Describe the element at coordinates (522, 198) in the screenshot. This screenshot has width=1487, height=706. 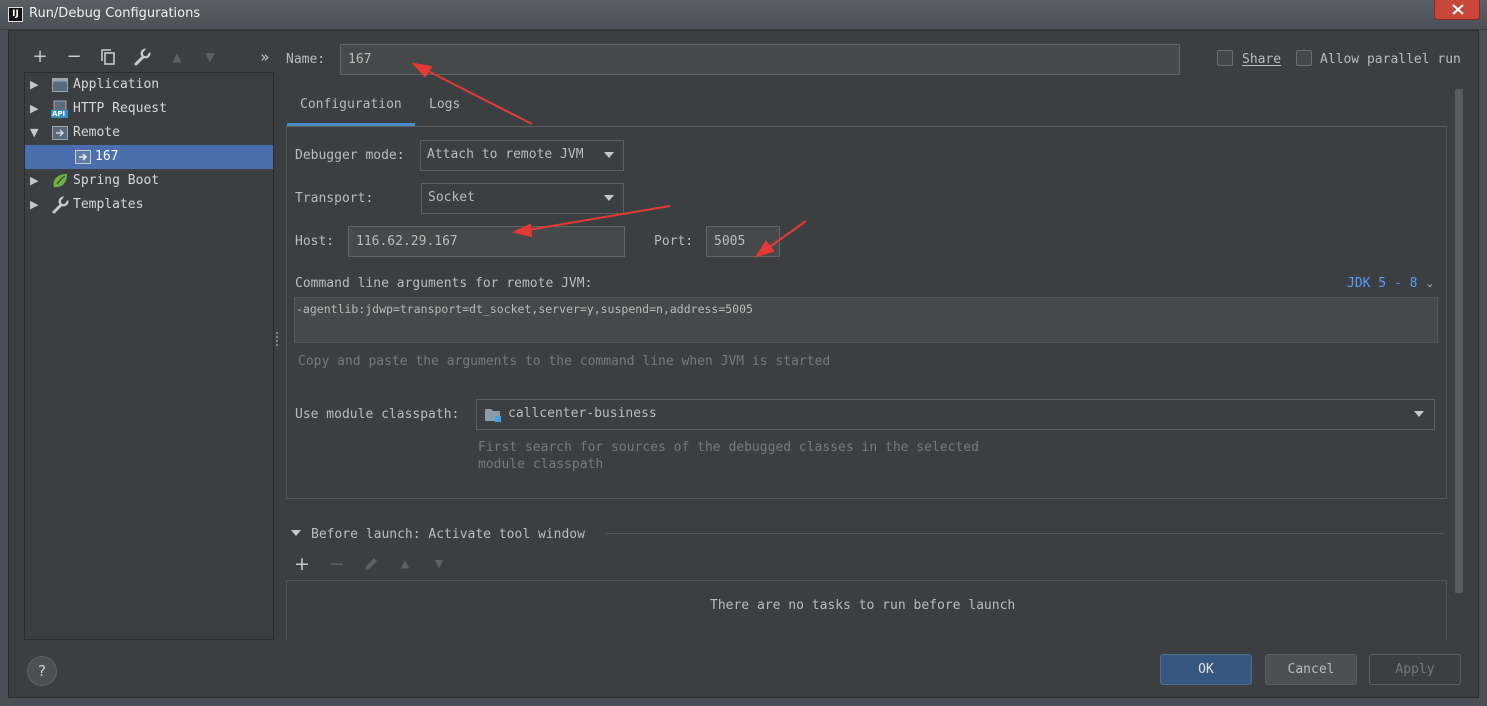
I see `transport-dropdown: Socket` at that location.